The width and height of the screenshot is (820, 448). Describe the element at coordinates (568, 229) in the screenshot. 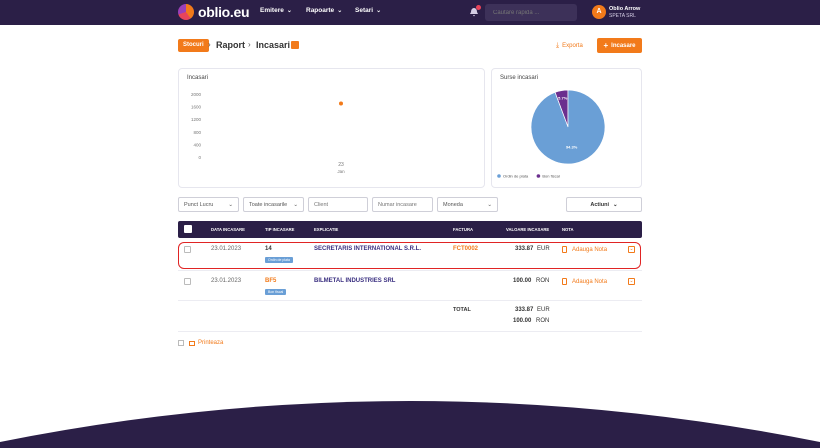

I see `th-nota: NOTA` at that location.